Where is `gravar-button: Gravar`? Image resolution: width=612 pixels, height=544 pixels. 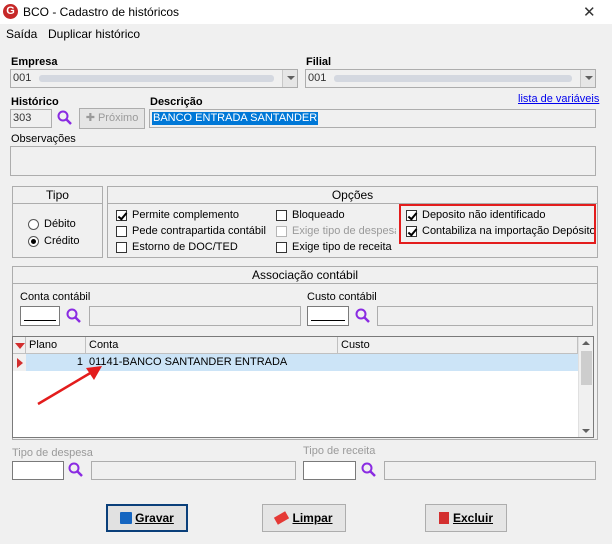
gravar-button: Gravar is located at coordinates (147, 518).